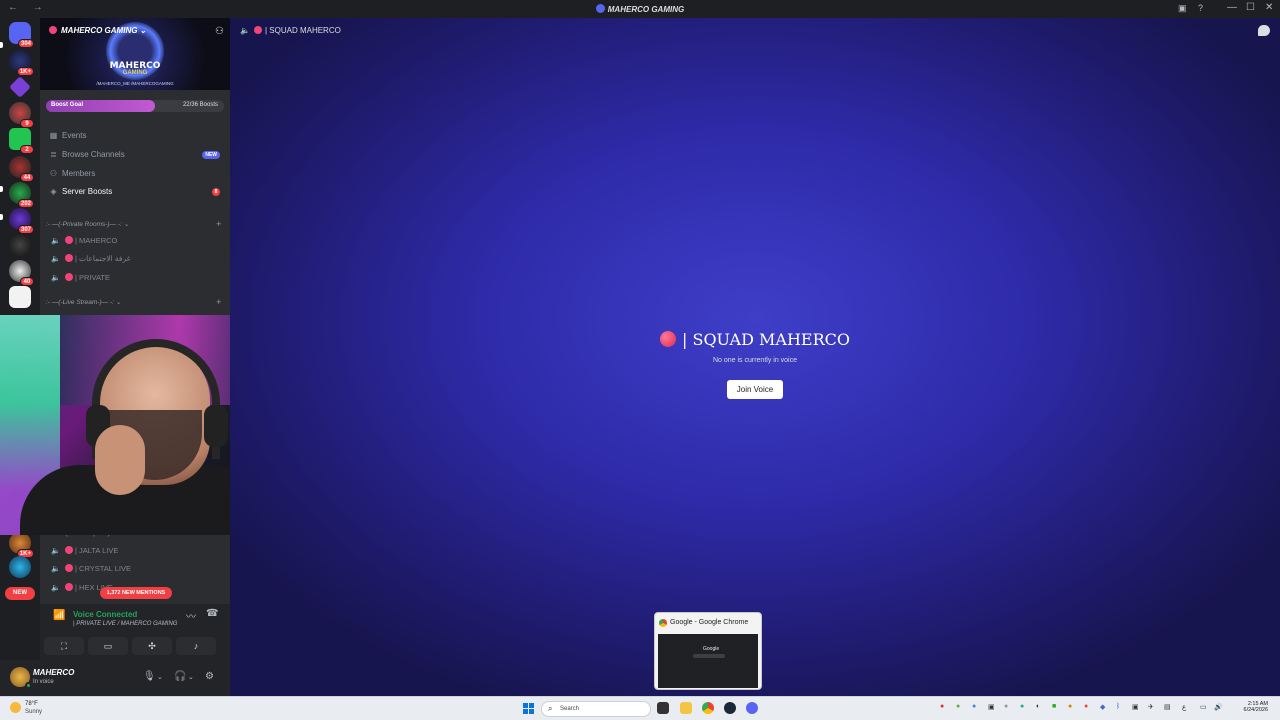 This screenshot has height=720, width=1280. What do you see at coordinates (84, 550) in the screenshot?
I see `voice-channel: 🔈 | JALTA LIVE` at bounding box center [84, 550].